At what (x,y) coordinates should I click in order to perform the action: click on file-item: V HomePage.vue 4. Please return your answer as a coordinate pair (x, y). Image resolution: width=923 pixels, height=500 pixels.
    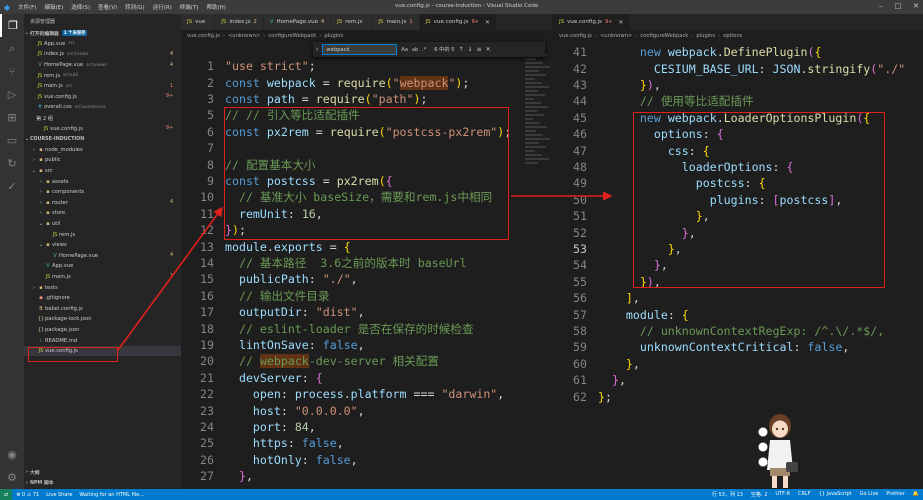
    Looking at the image, I should click on (102, 255).